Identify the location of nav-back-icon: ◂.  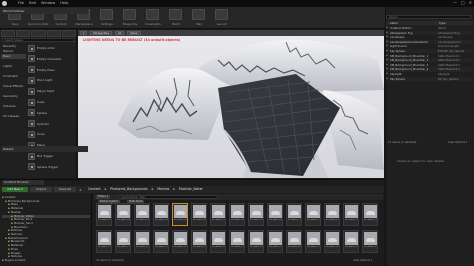
(80, 189).